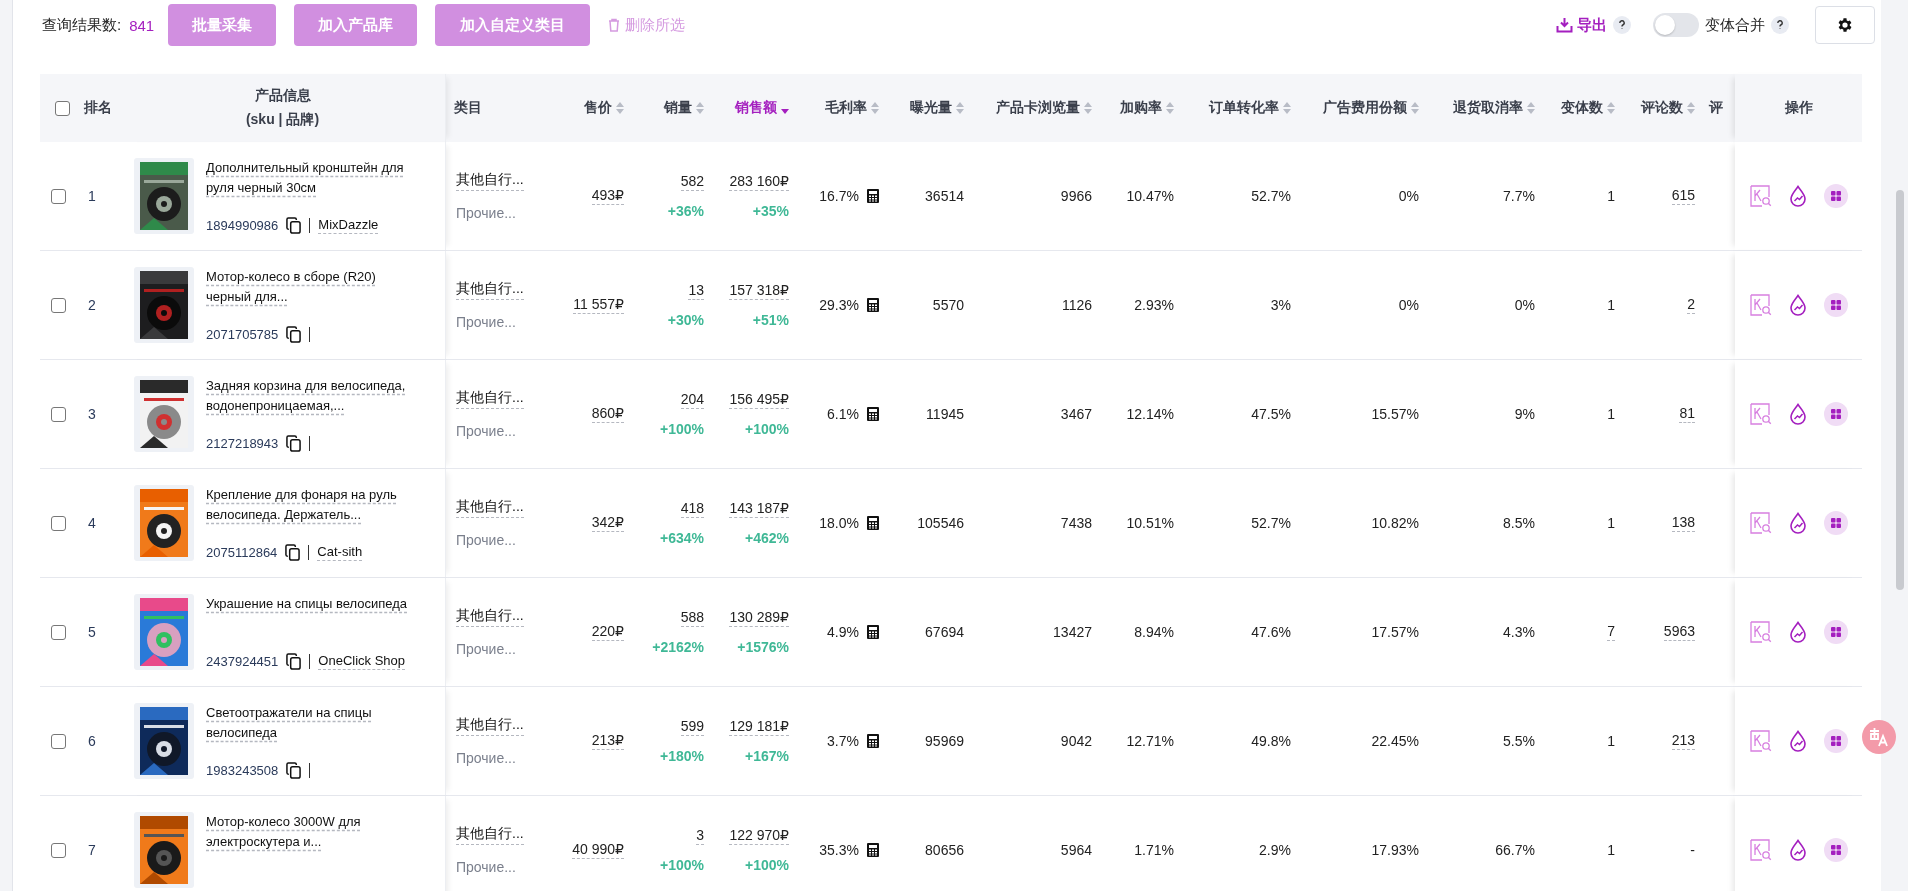 Image resolution: width=1908 pixels, height=891 pixels. What do you see at coordinates (692, 400) in the screenshot?
I see `sales-value: 204` at bounding box center [692, 400].